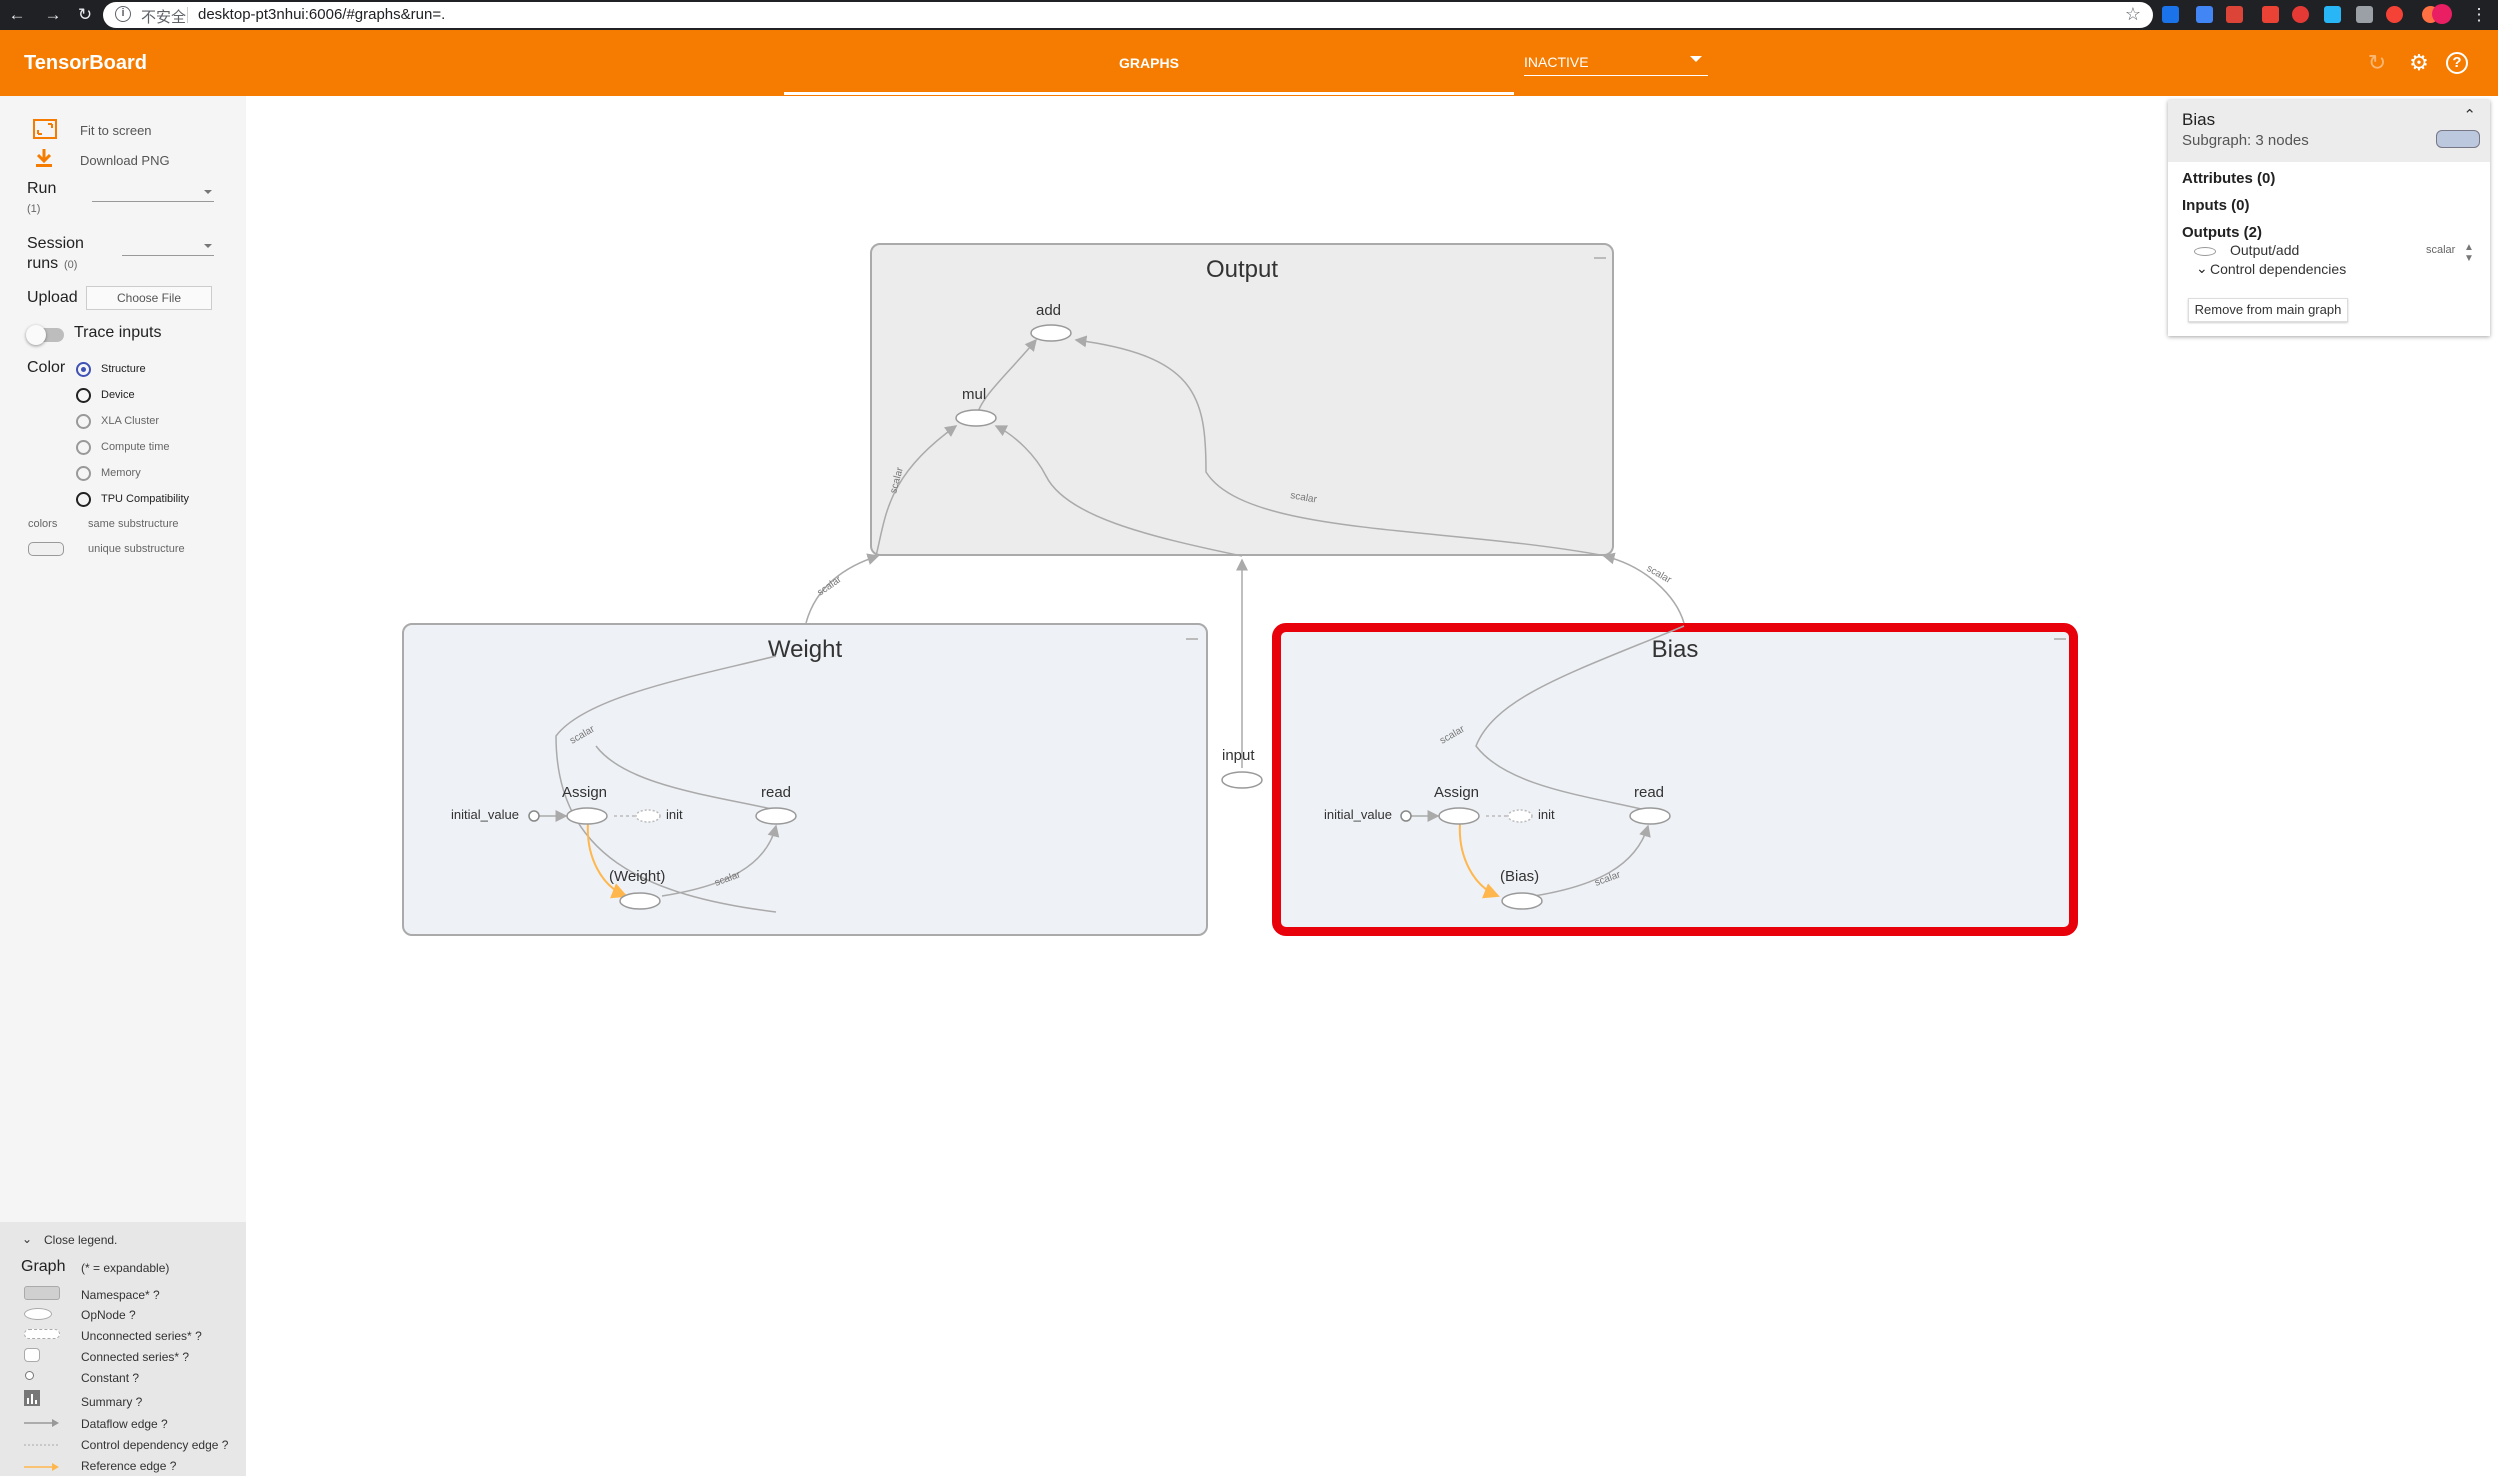  Describe the element at coordinates (44, 158) in the screenshot. I see `download-icon` at that location.